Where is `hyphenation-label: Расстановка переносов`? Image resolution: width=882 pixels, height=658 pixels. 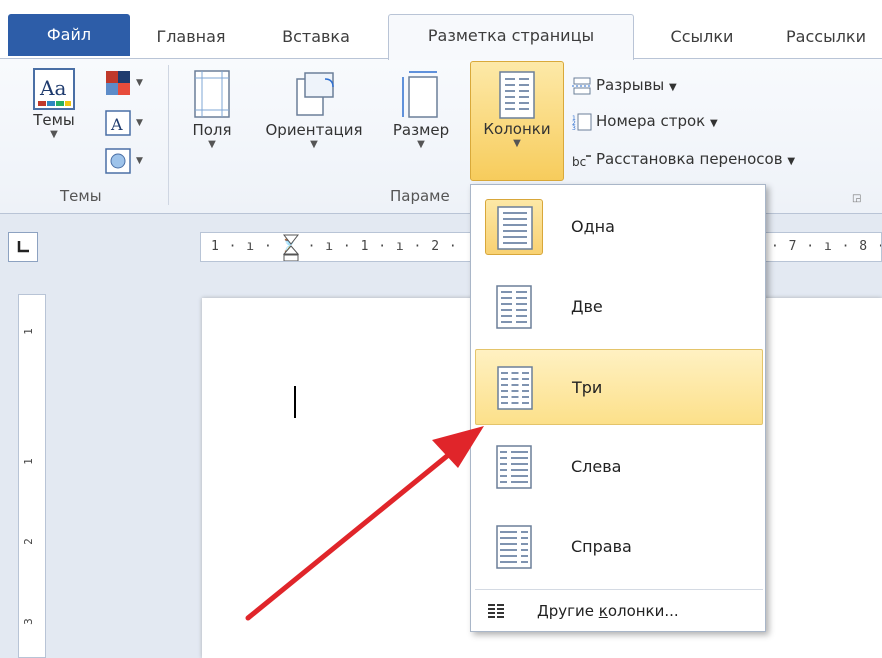 hyphenation-label: Расстановка переносов is located at coordinates (689, 159).